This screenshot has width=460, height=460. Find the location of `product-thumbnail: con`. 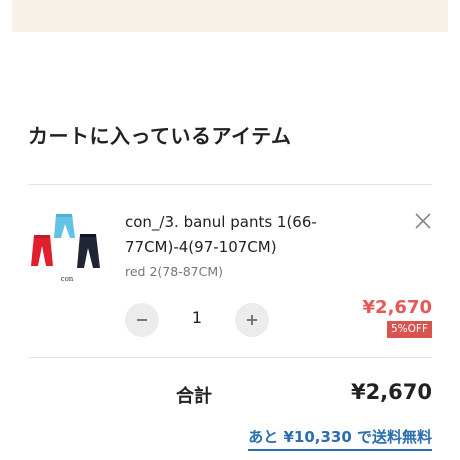

product-thumbnail: con is located at coordinates (69, 249).